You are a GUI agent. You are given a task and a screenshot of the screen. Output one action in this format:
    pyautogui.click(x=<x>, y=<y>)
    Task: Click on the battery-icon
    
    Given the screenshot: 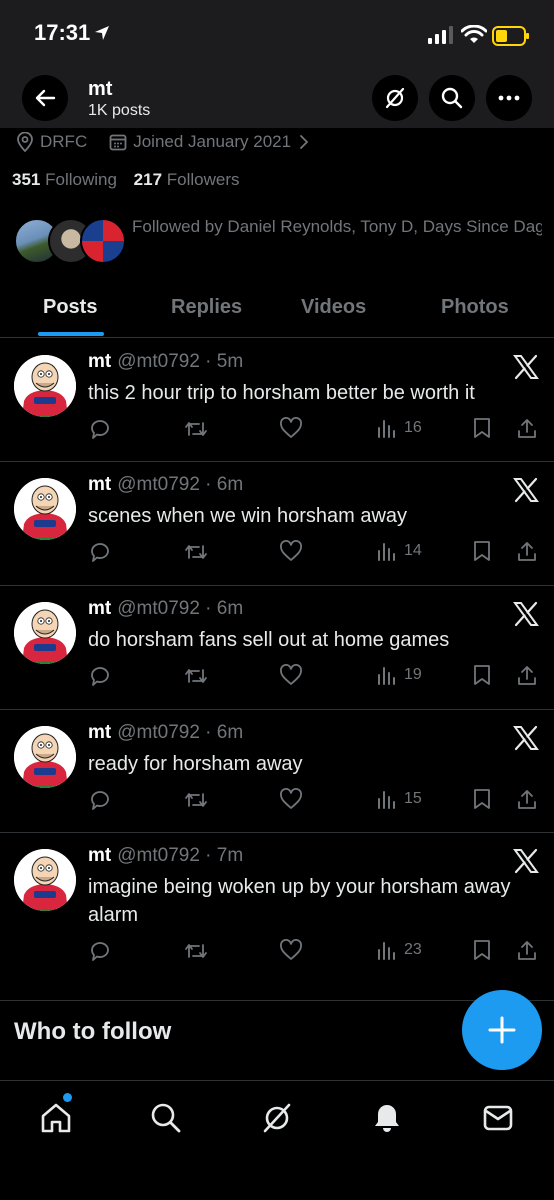 What is the action you would take?
    pyautogui.click(x=510, y=36)
    